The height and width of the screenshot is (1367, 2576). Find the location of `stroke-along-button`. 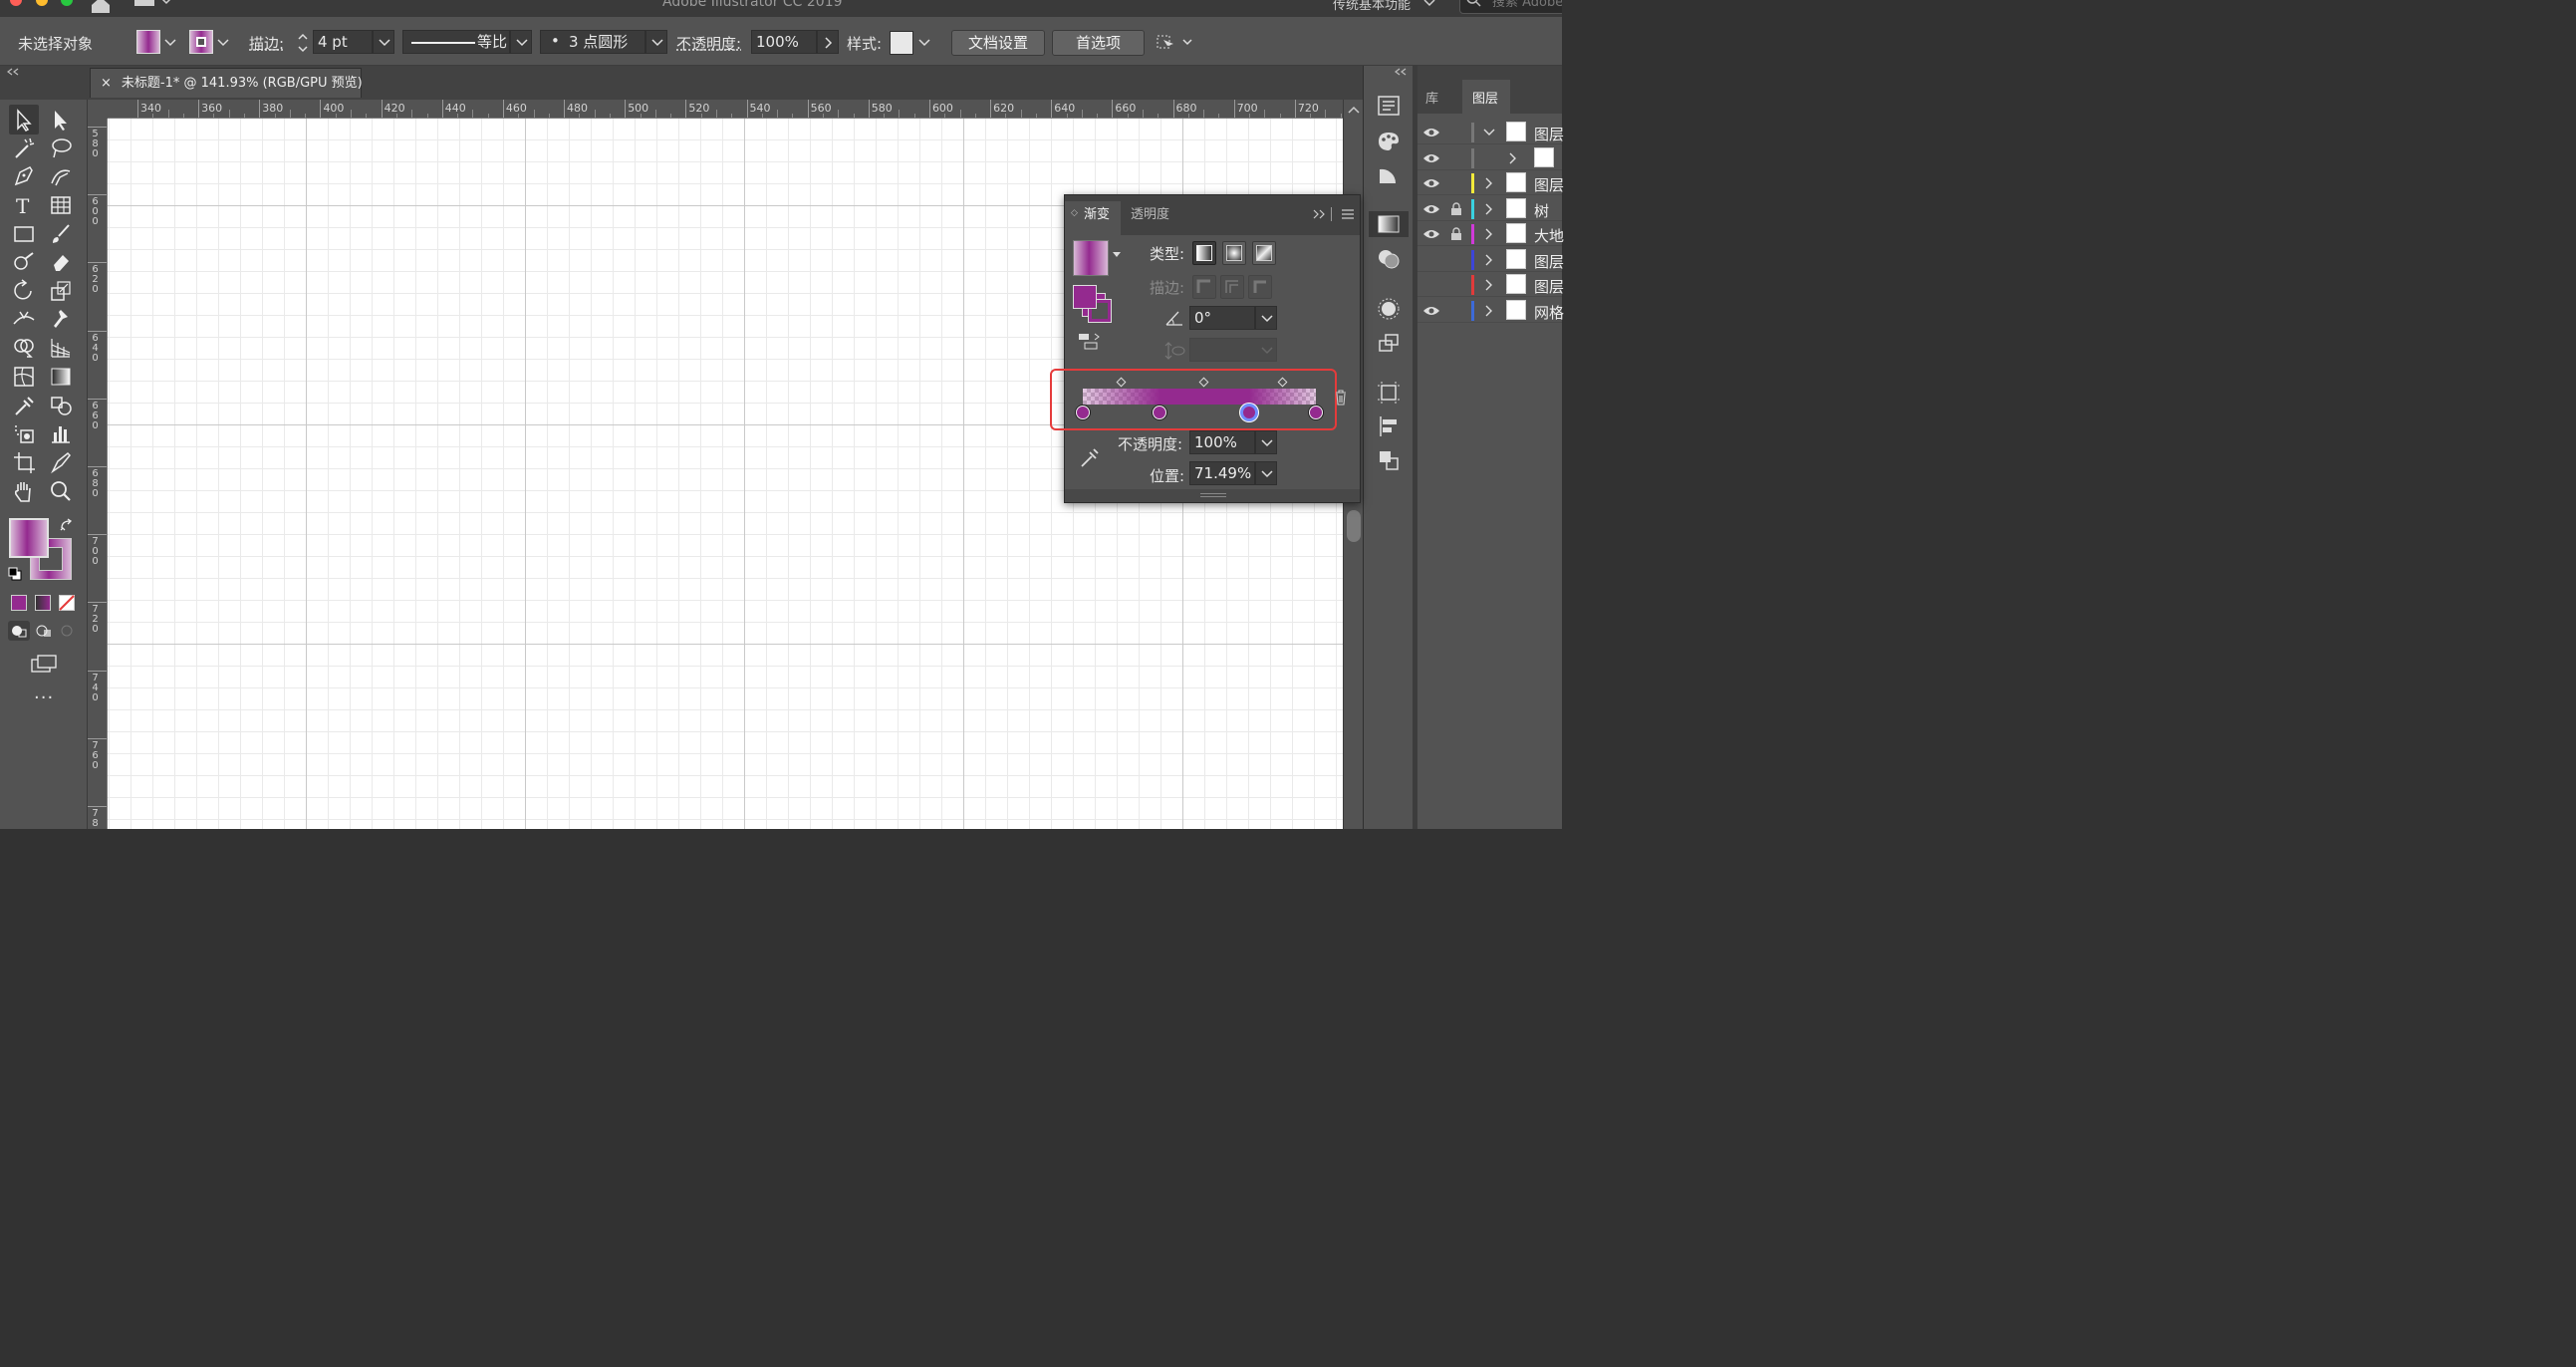

stroke-along-button is located at coordinates (1232, 287).